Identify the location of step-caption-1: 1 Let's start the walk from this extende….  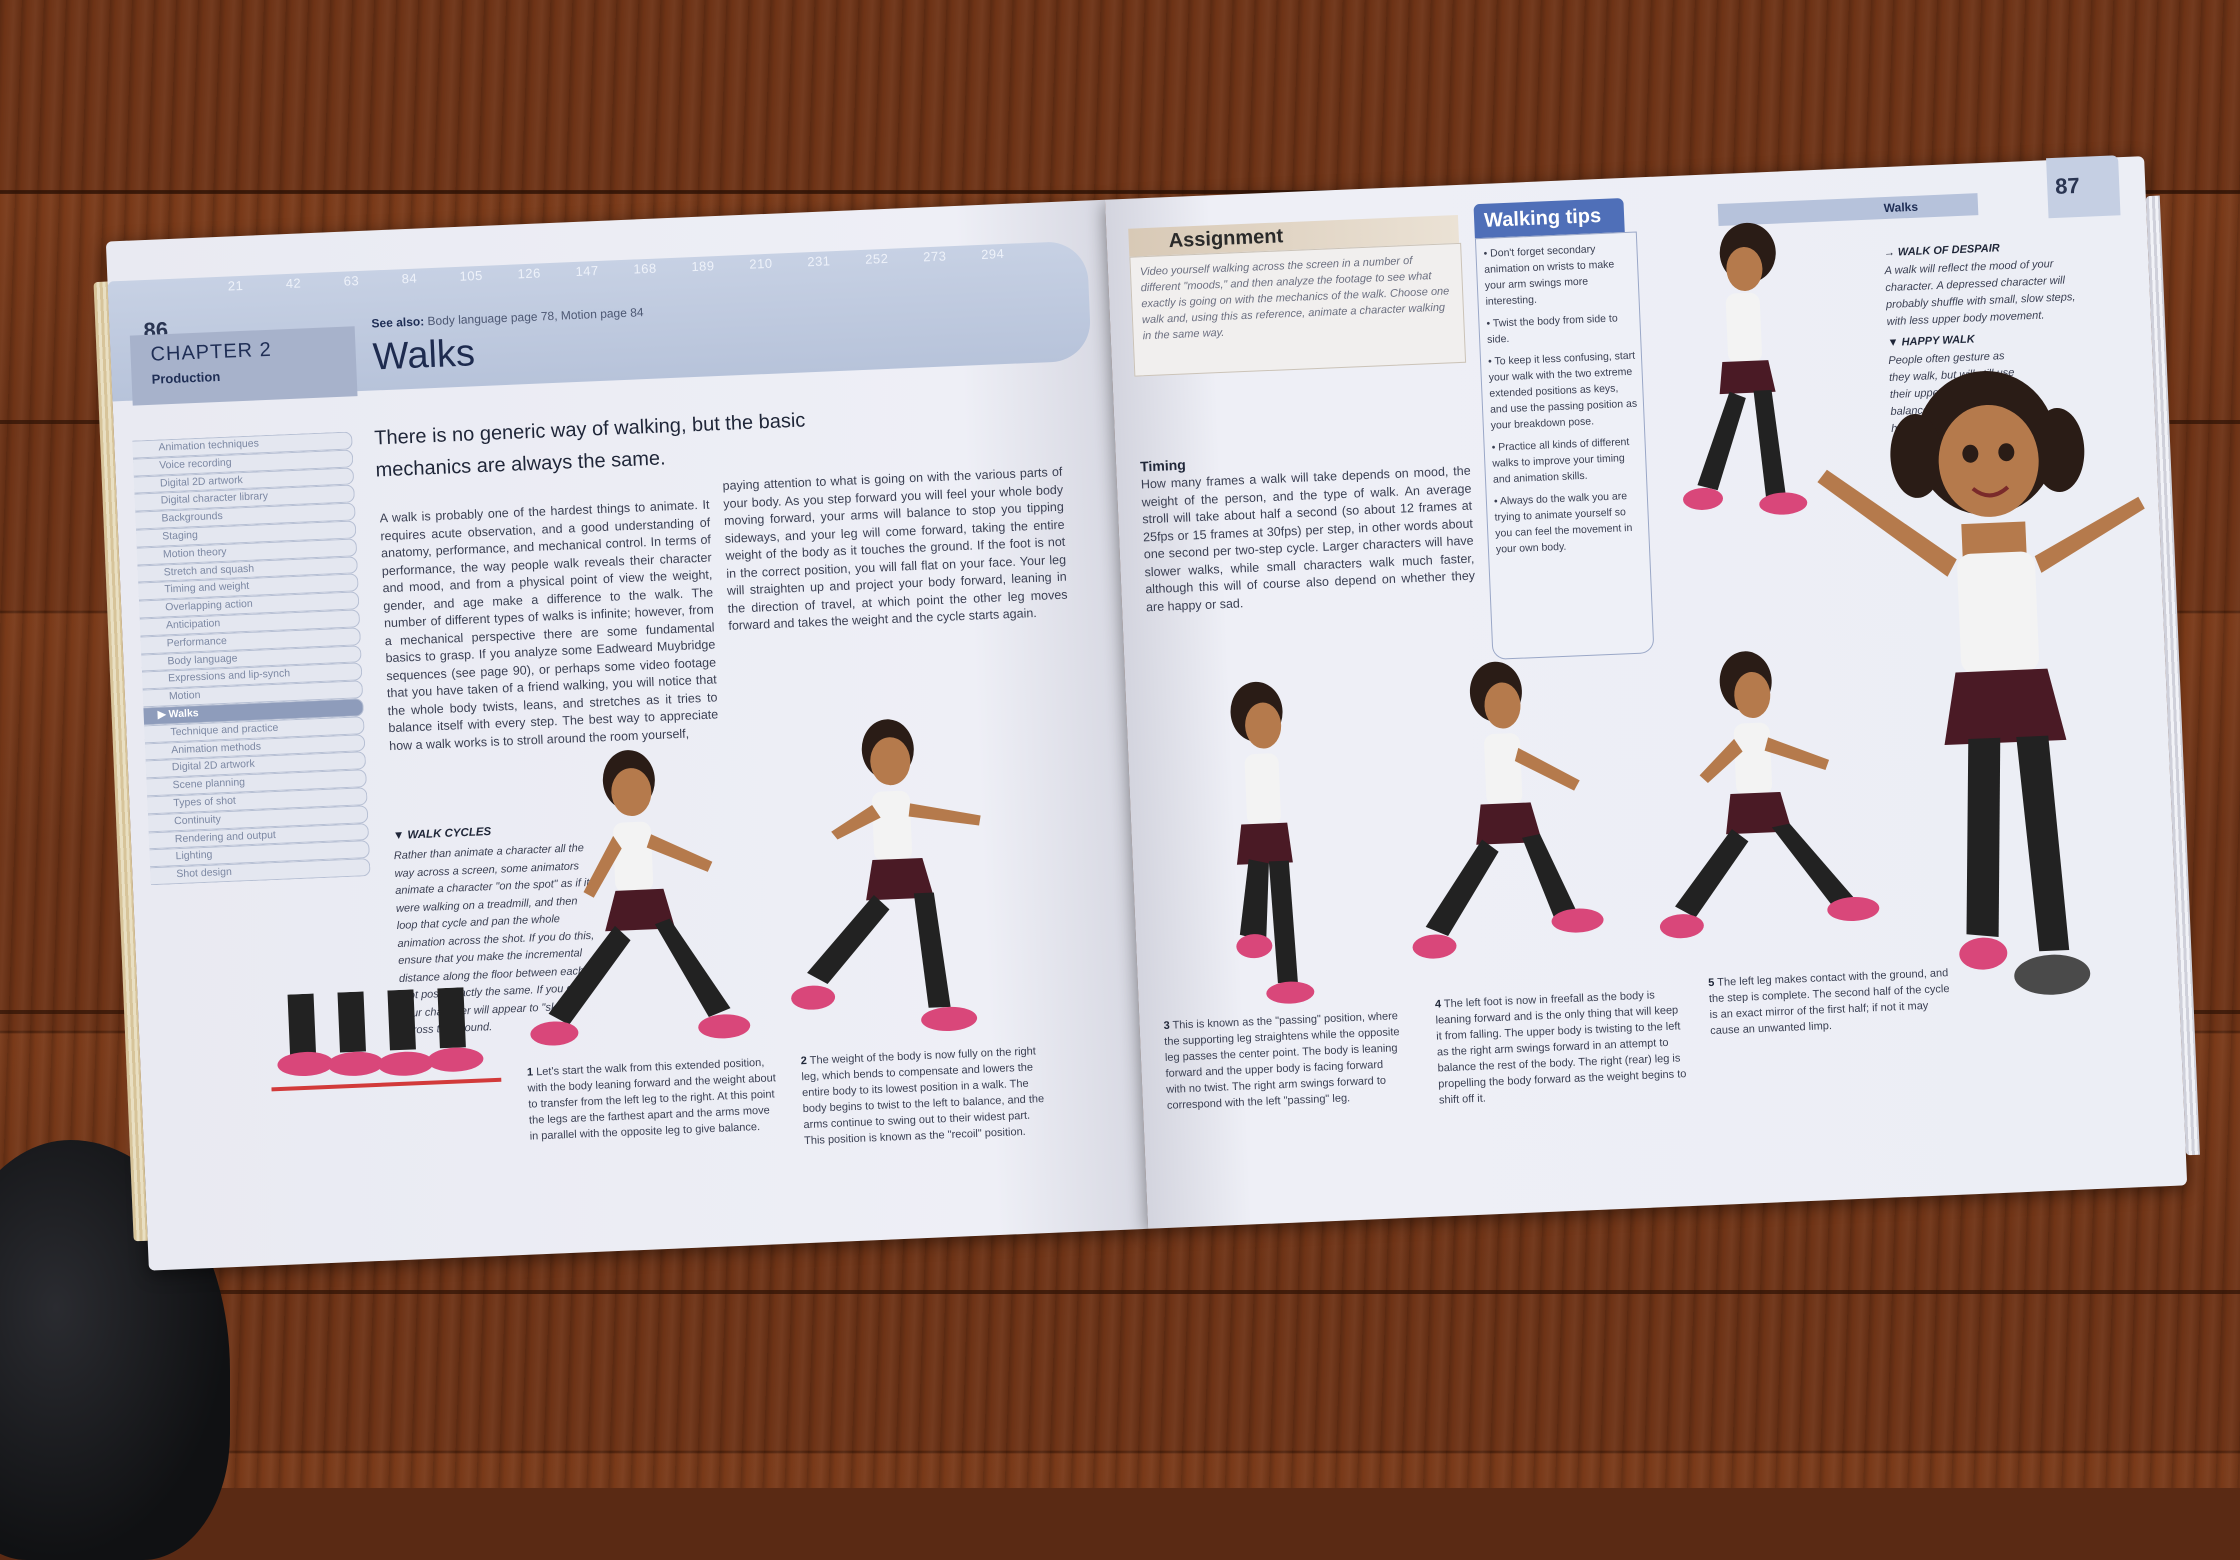
(651, 1099).